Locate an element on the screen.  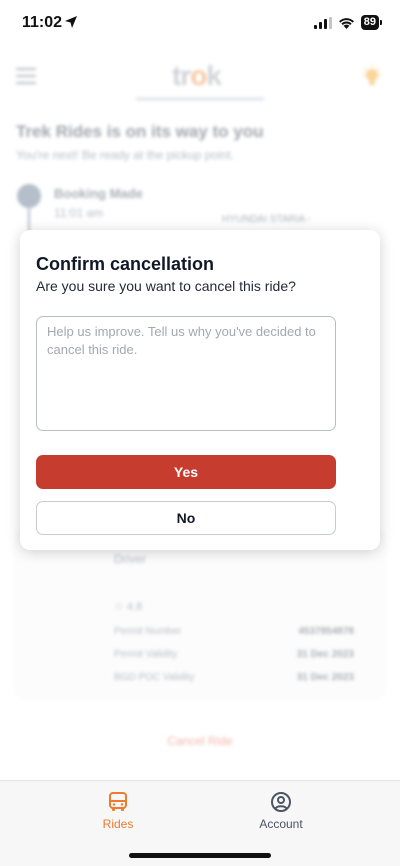
cellular-signal-icon is located at coordinates (322, 22).